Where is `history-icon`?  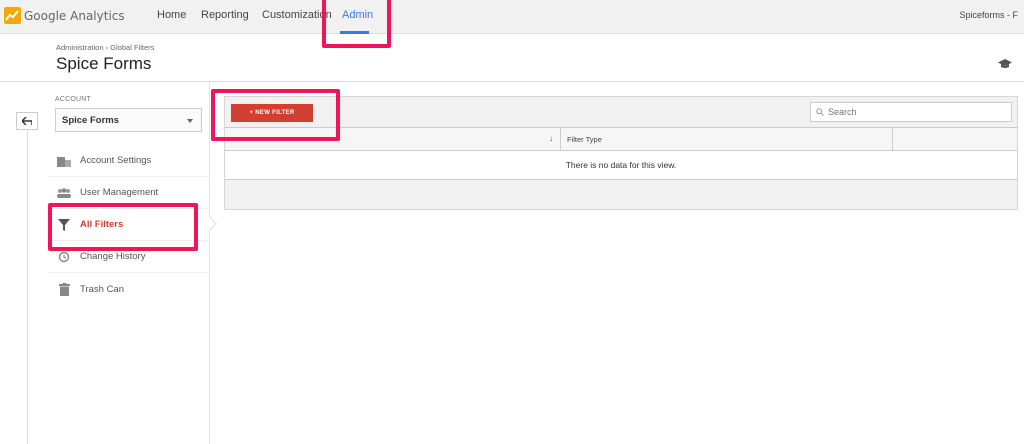 history-icon is located at coordinates (64, 257).